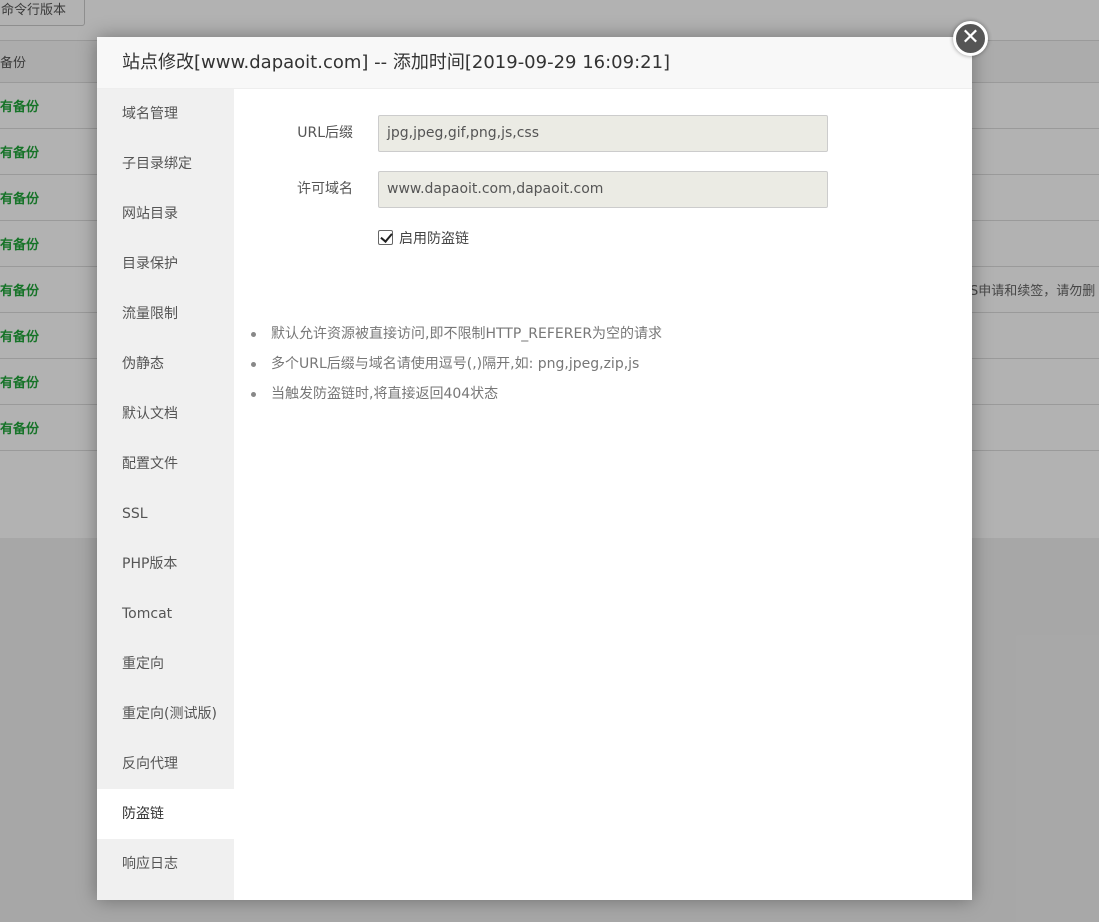 This screenshot has width=1099, height=922. Describe the element at coordinates (325, 189) in the screenshot. I see `domain-label: 许可域名` at that location.